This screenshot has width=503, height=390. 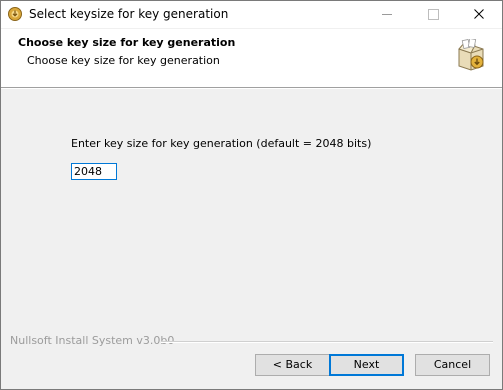 I want to click on minimize-button, so click(x=387, y=14).